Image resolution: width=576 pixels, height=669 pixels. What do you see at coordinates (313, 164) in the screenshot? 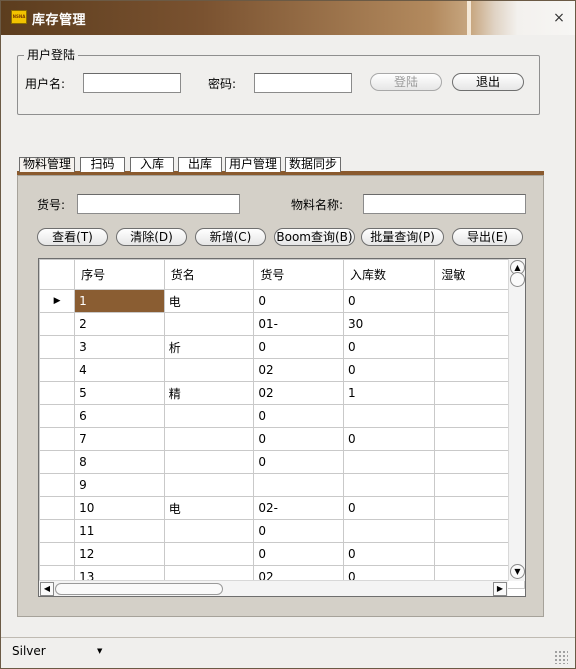
I see `tab-sync: 数据同步` at bounding box center [313, 164].